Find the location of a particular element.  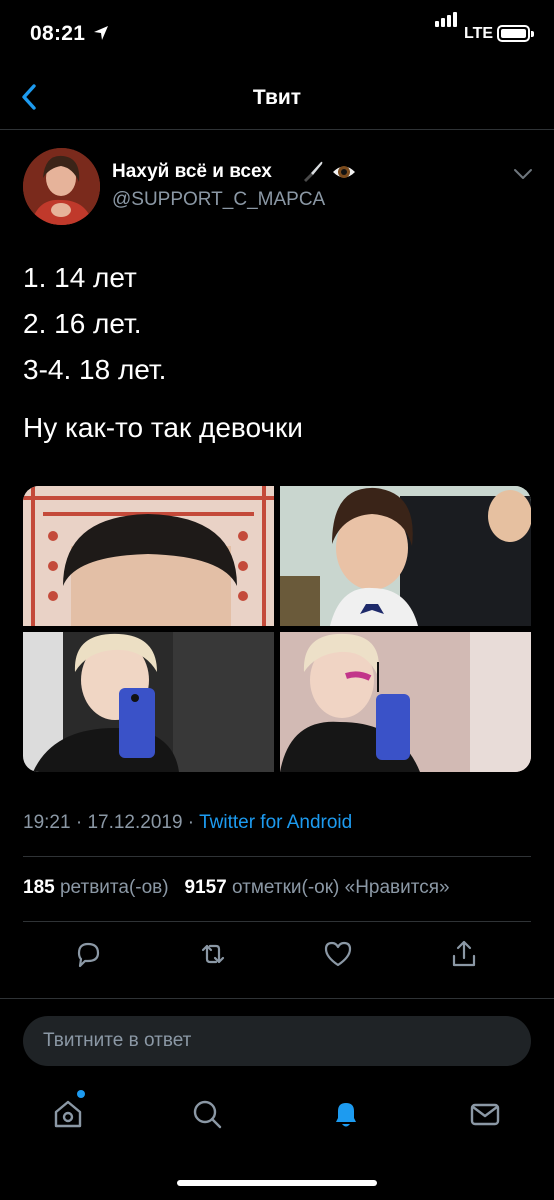

tweet-line: 1. 14 лет is located at coordinates (80, 277).